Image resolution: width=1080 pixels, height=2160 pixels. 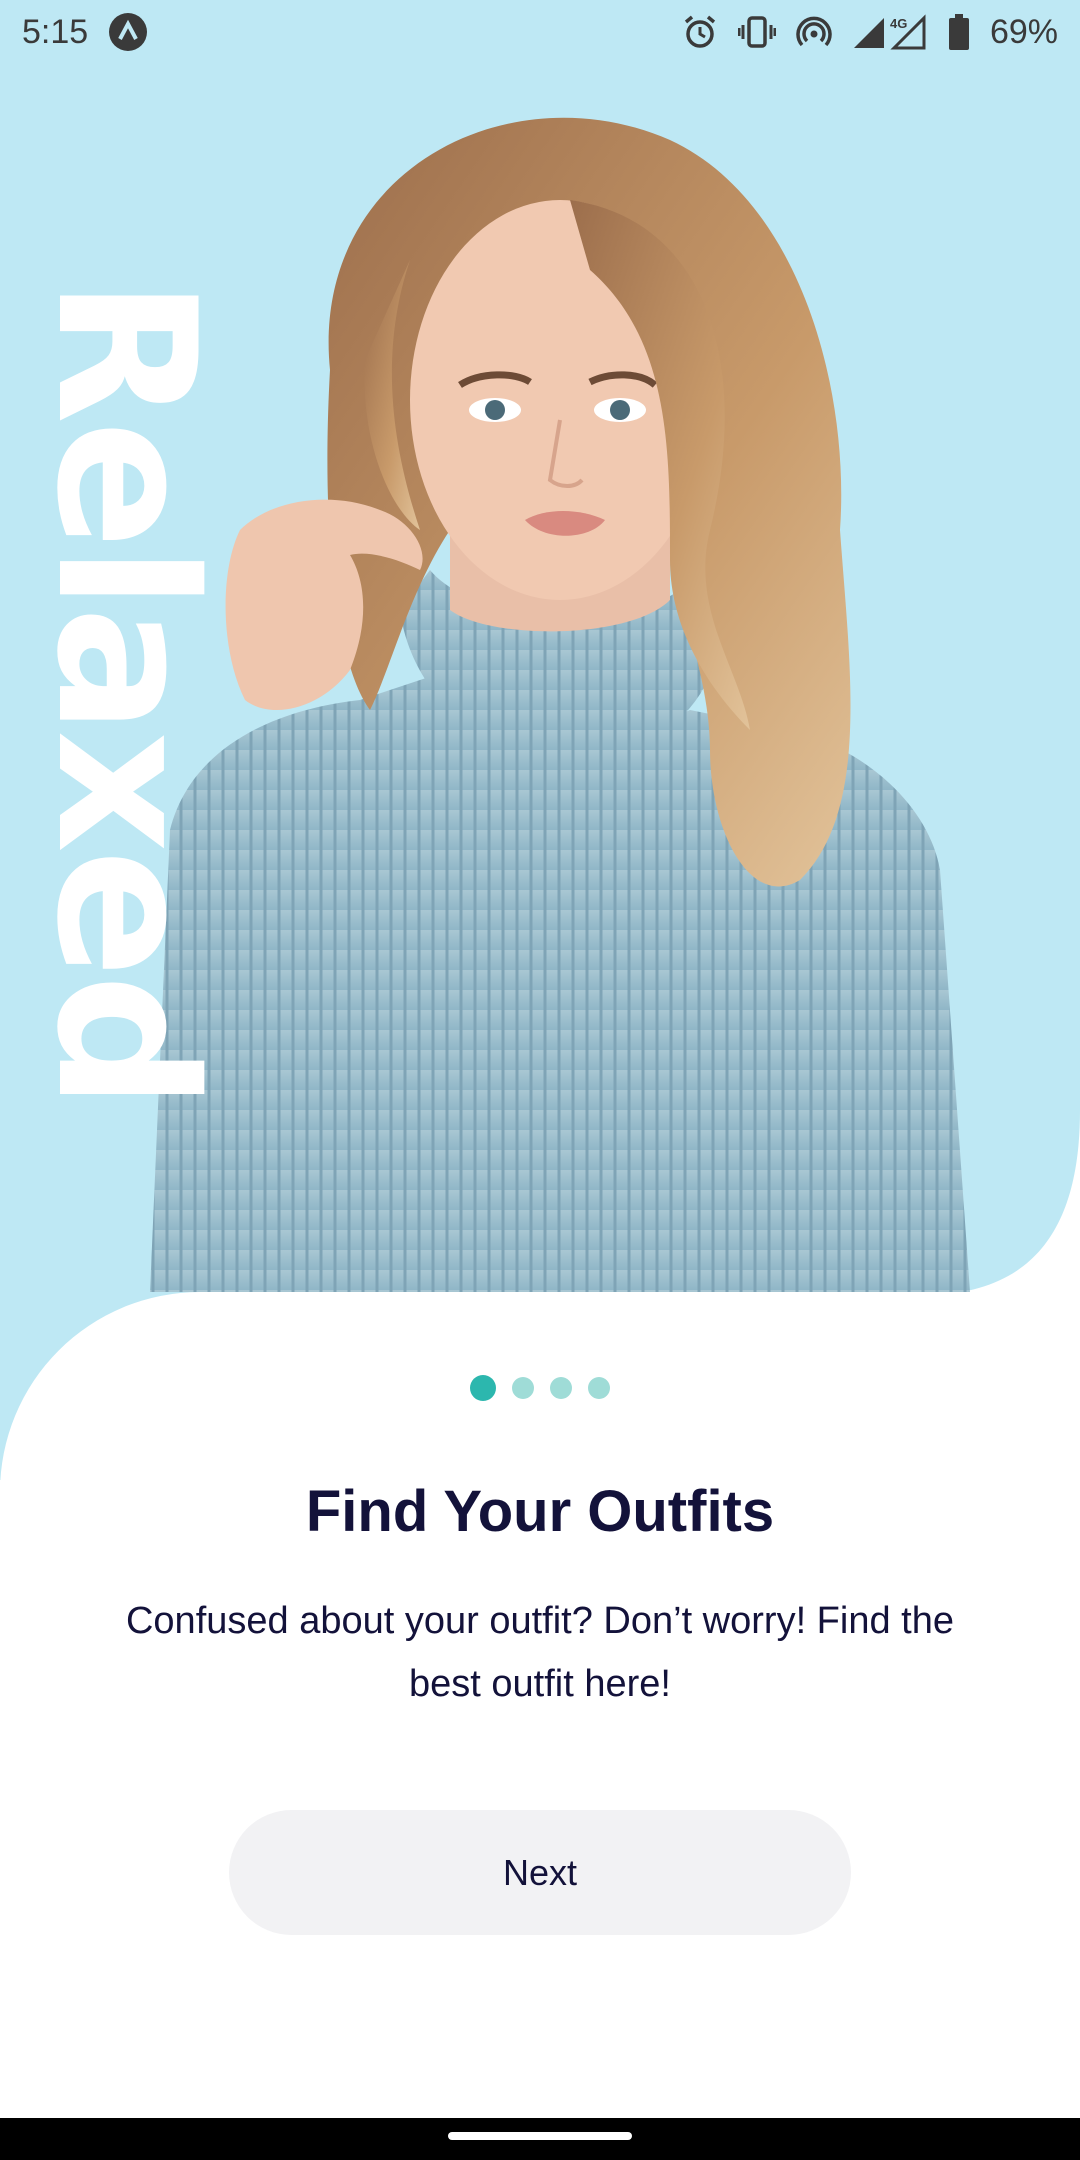 What do you see at coordinates (125, 692) in the screenshot?
I see `hero-vertical-text: Relaxed` at bounding box center [125, 692].